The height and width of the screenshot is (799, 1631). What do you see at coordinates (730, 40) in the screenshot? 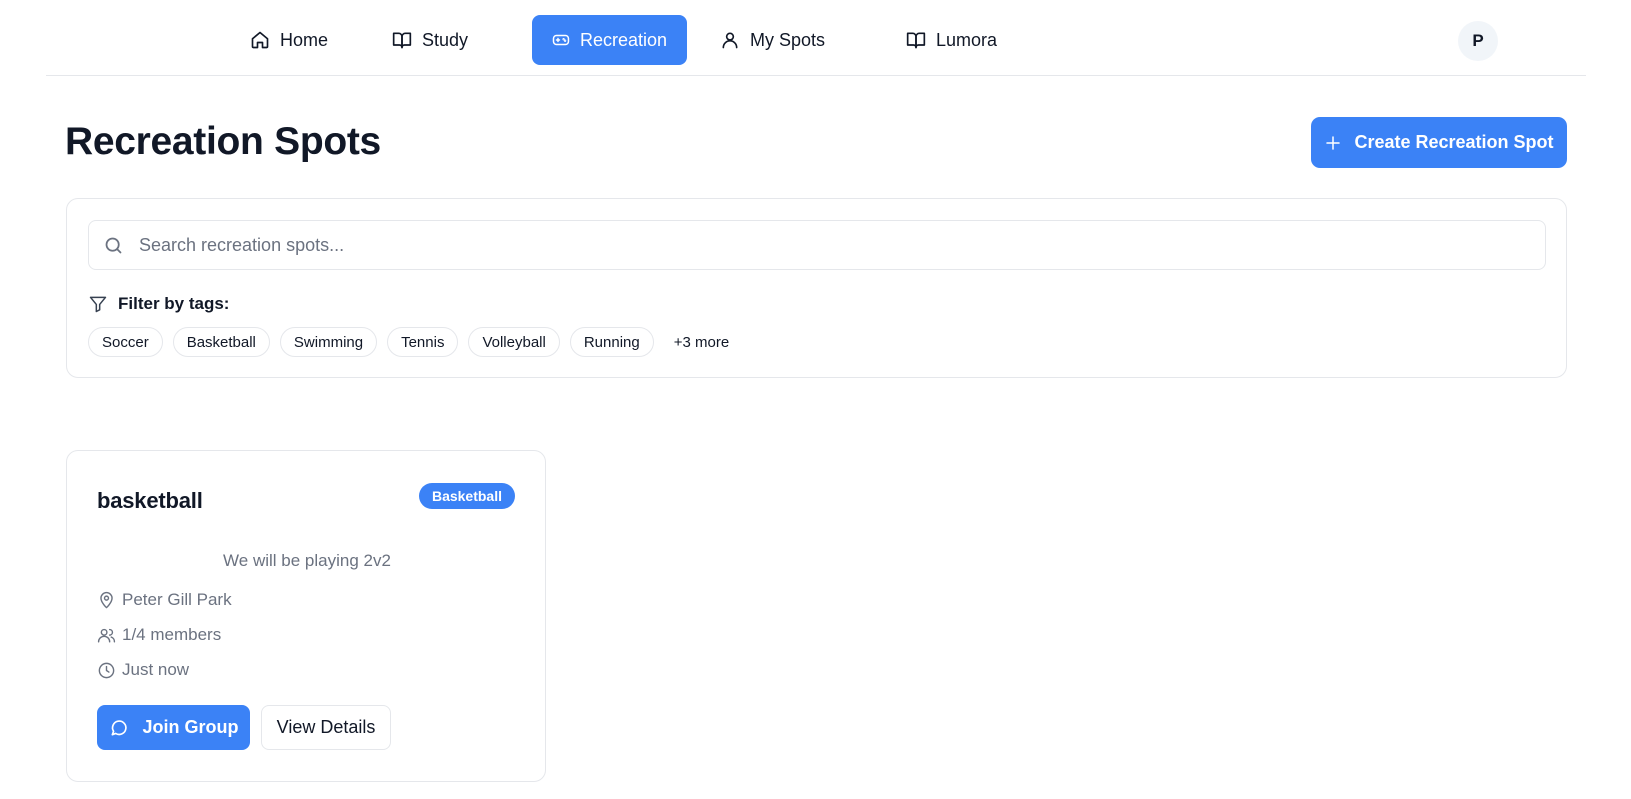
I see `user-icon` at bounding box center [730, 40].